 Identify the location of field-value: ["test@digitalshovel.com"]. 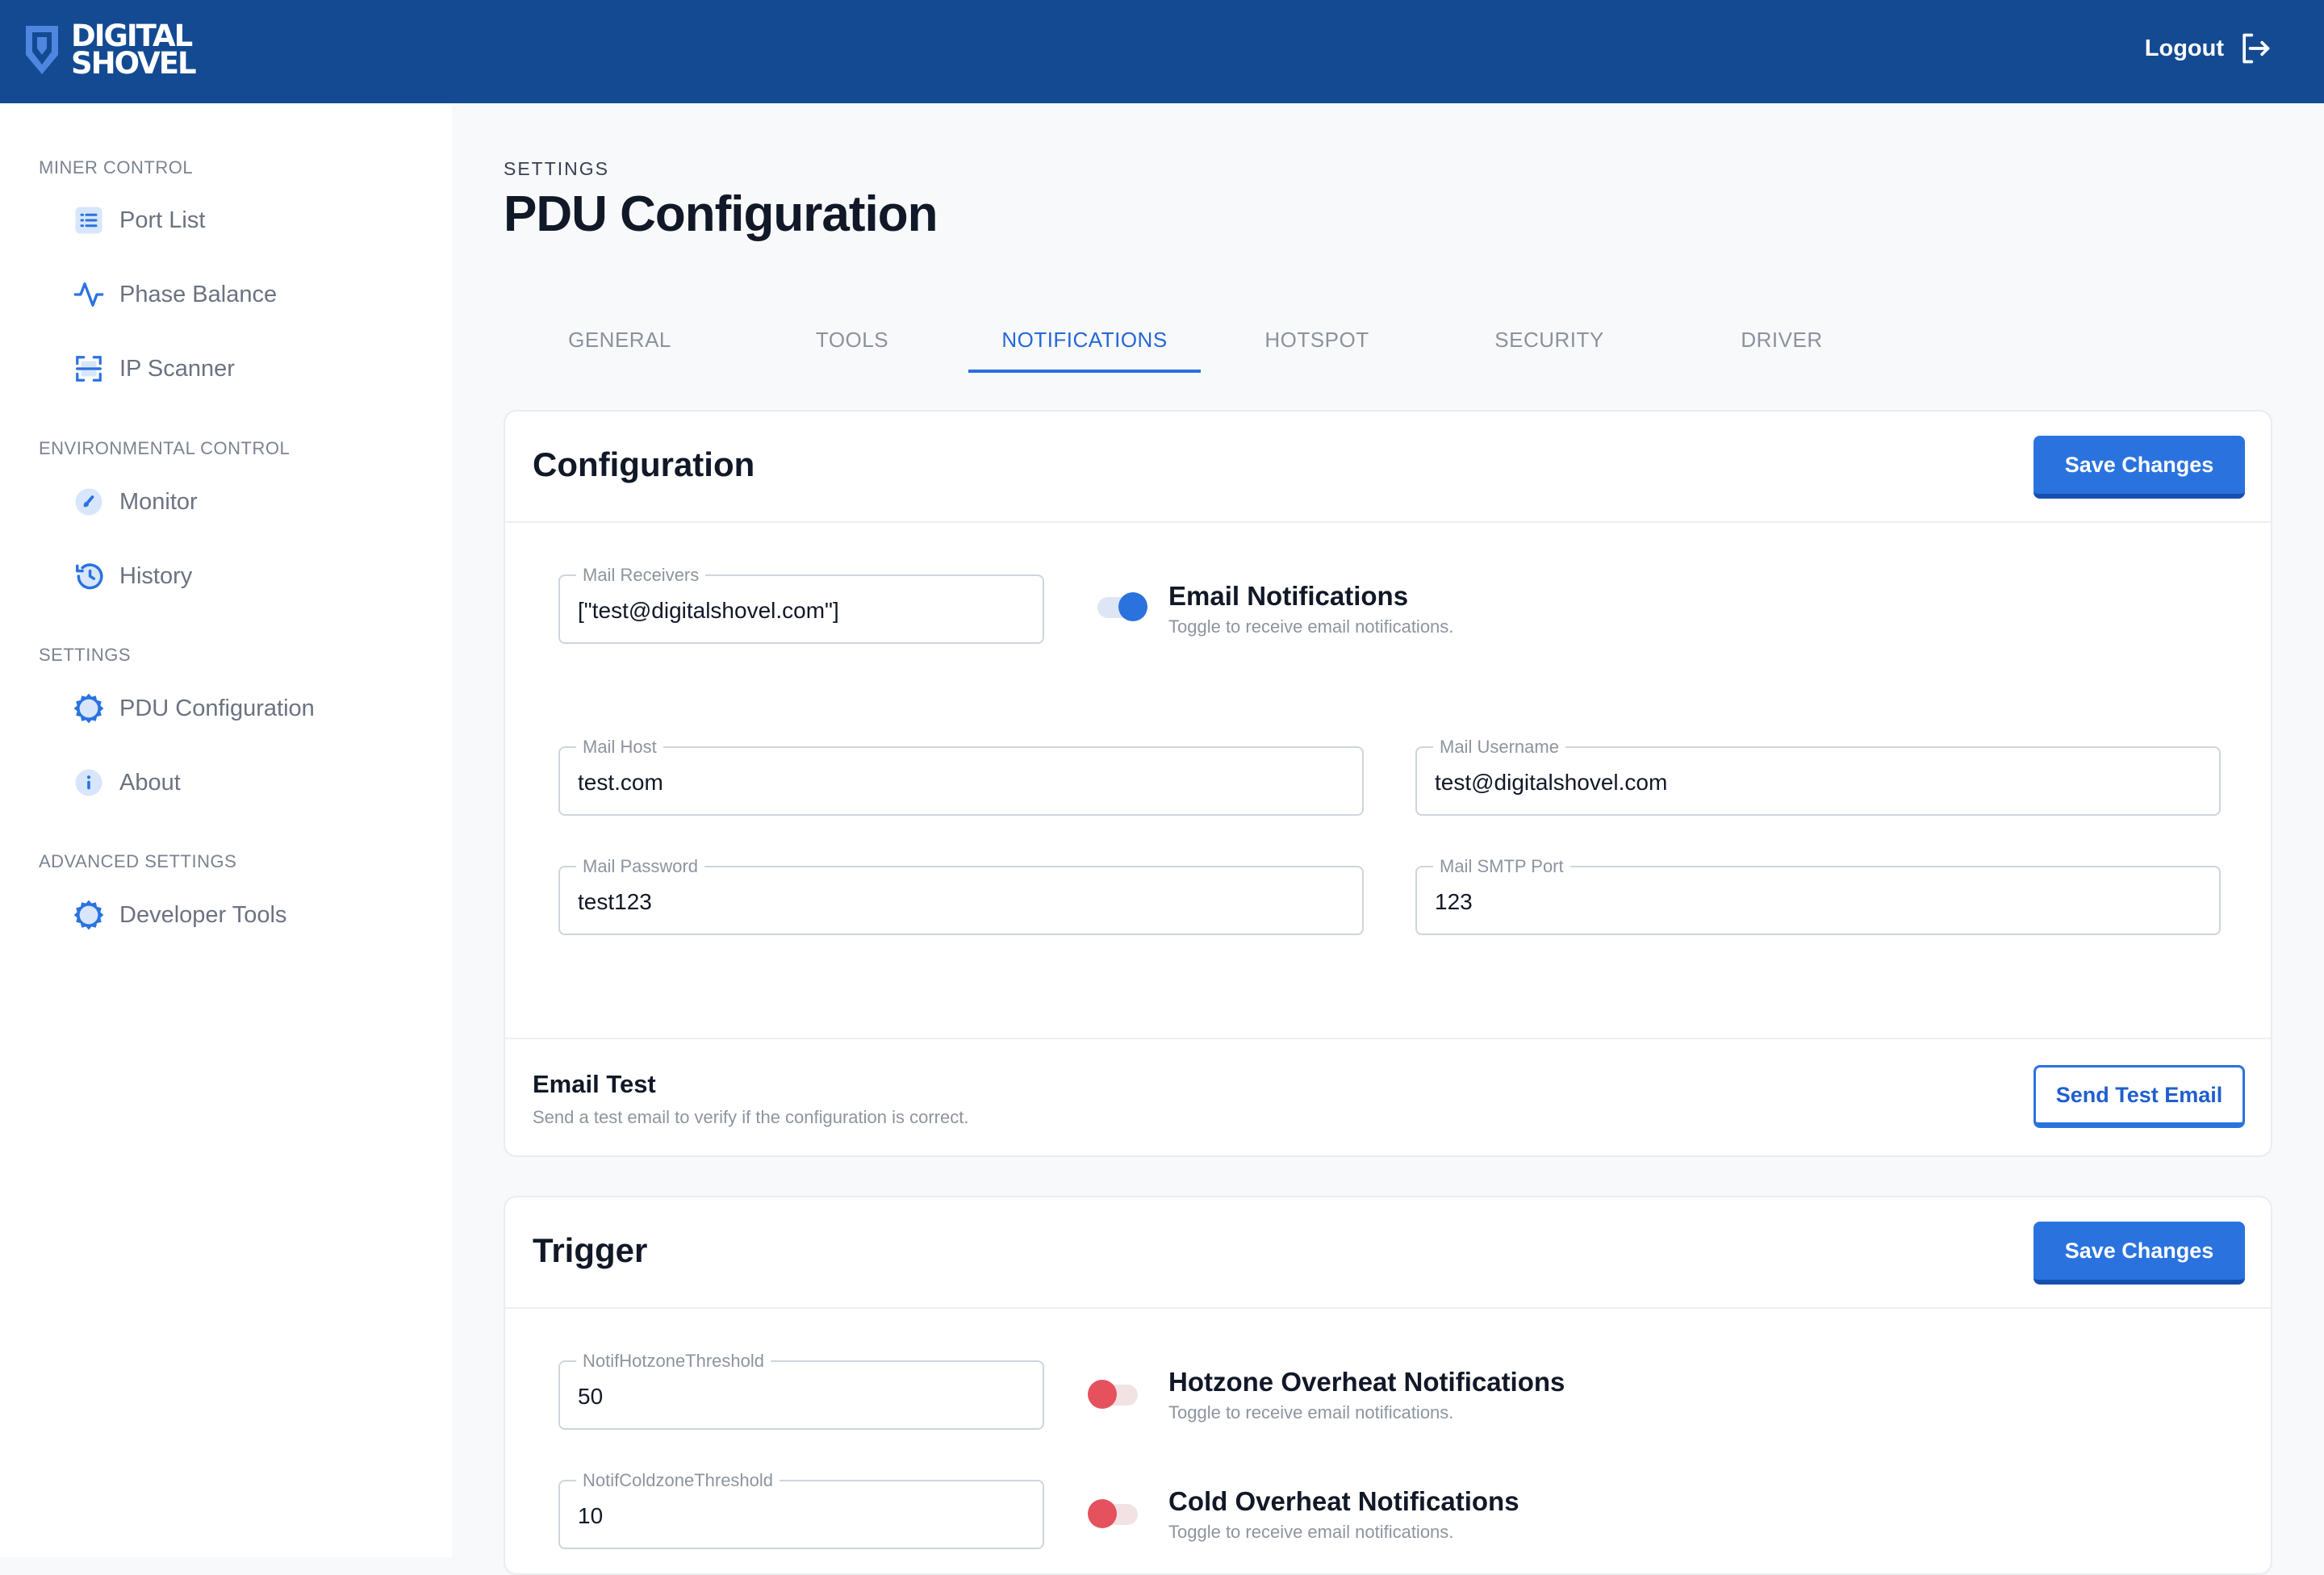
(708, 611).